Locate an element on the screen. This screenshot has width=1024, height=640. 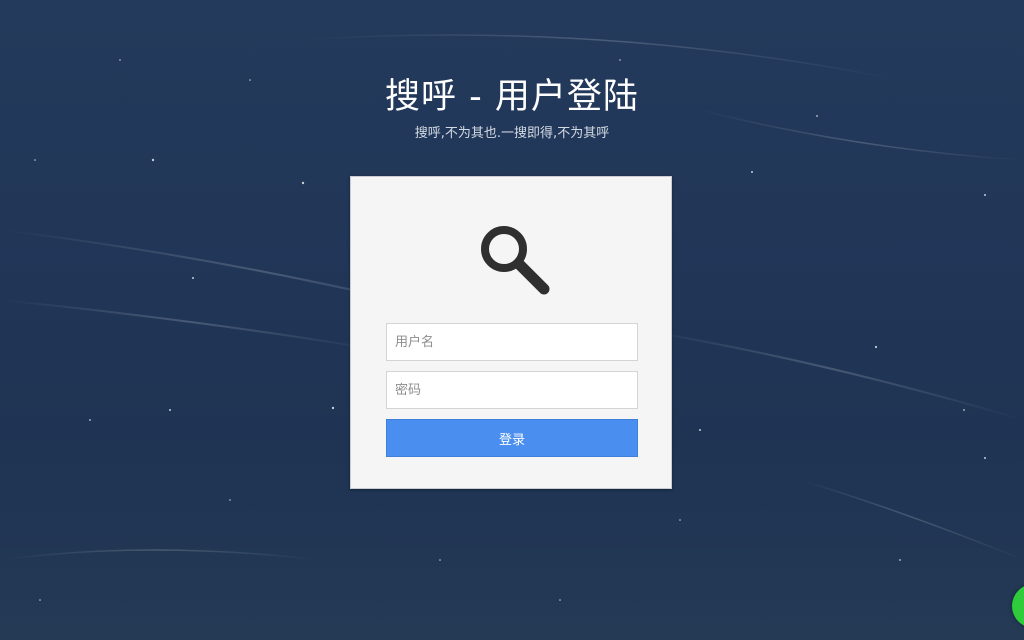
page-header: 搜呼 - 用户登陆 搜呼,不为其也.一搜即得,不为其呼 is located at coordinates (512, 108).